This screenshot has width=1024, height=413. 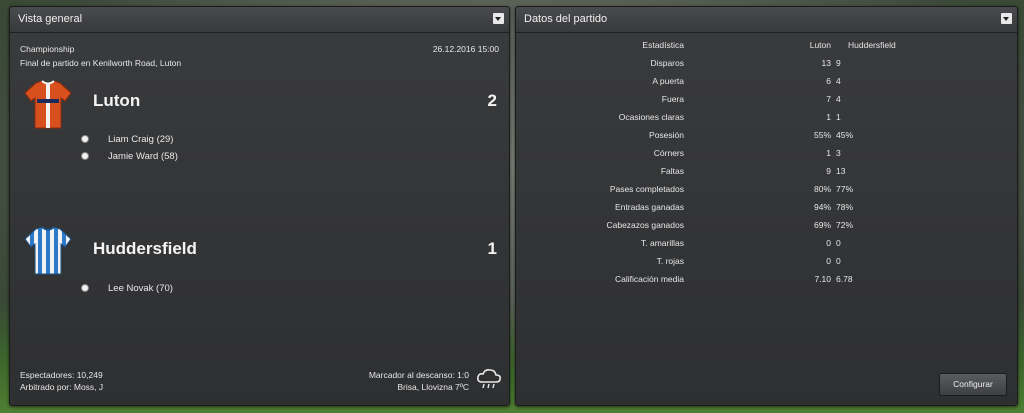 What do you see at coordinates (828, 171) in the screenshot?
I see `stat-home: 9` at bounding box center [828, 171].